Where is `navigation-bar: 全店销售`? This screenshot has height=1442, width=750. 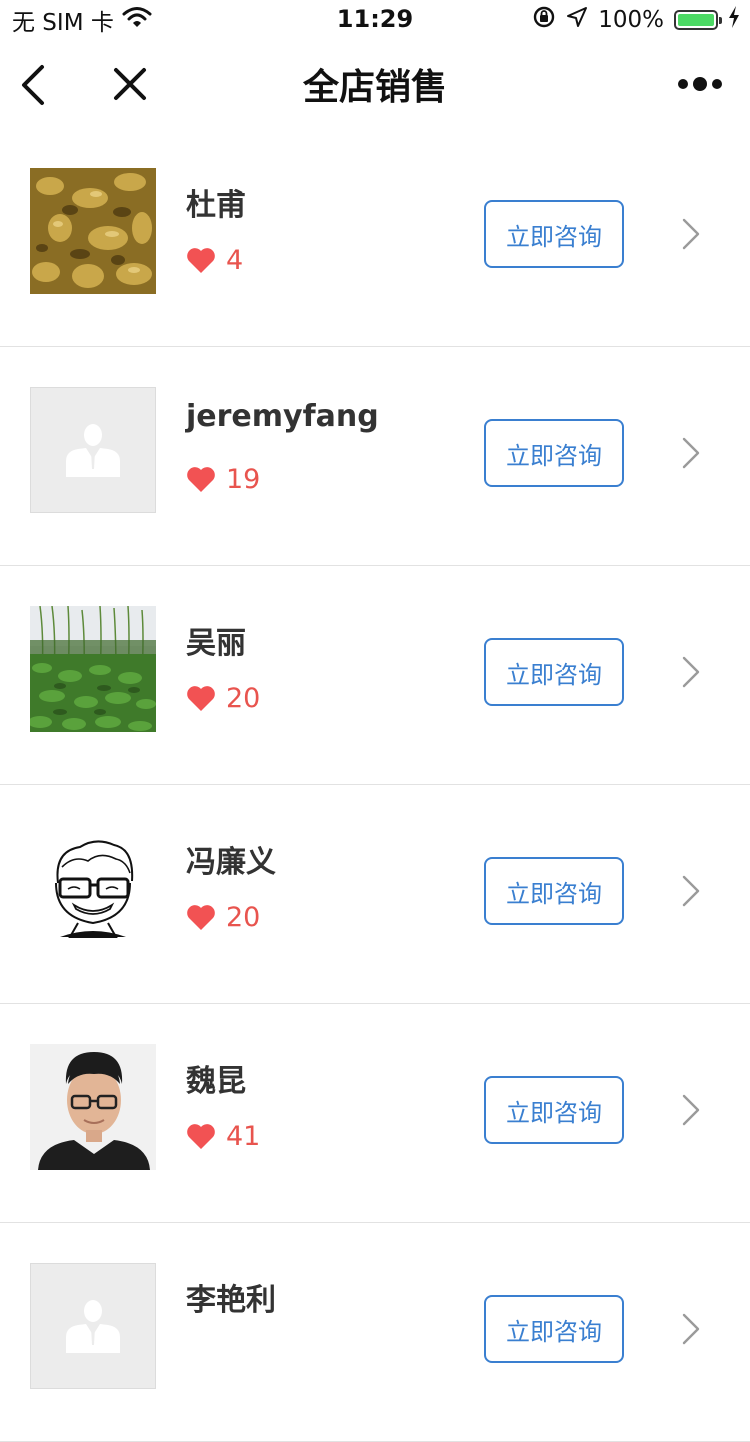
navigation-bar: 全店销售 is located at coordinates (375, 85).